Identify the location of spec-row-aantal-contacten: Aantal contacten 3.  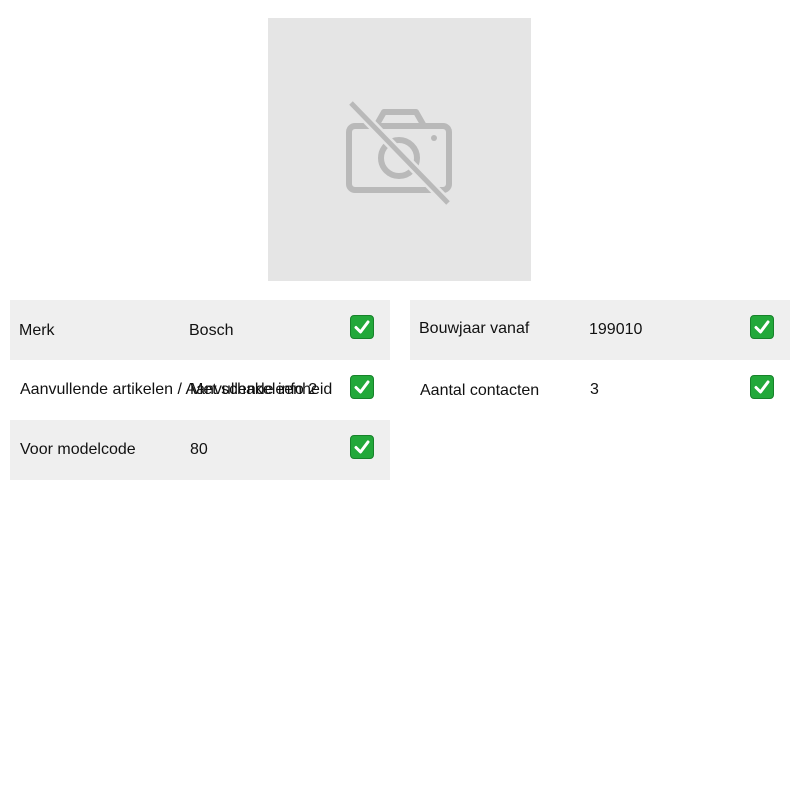
(600, 390).